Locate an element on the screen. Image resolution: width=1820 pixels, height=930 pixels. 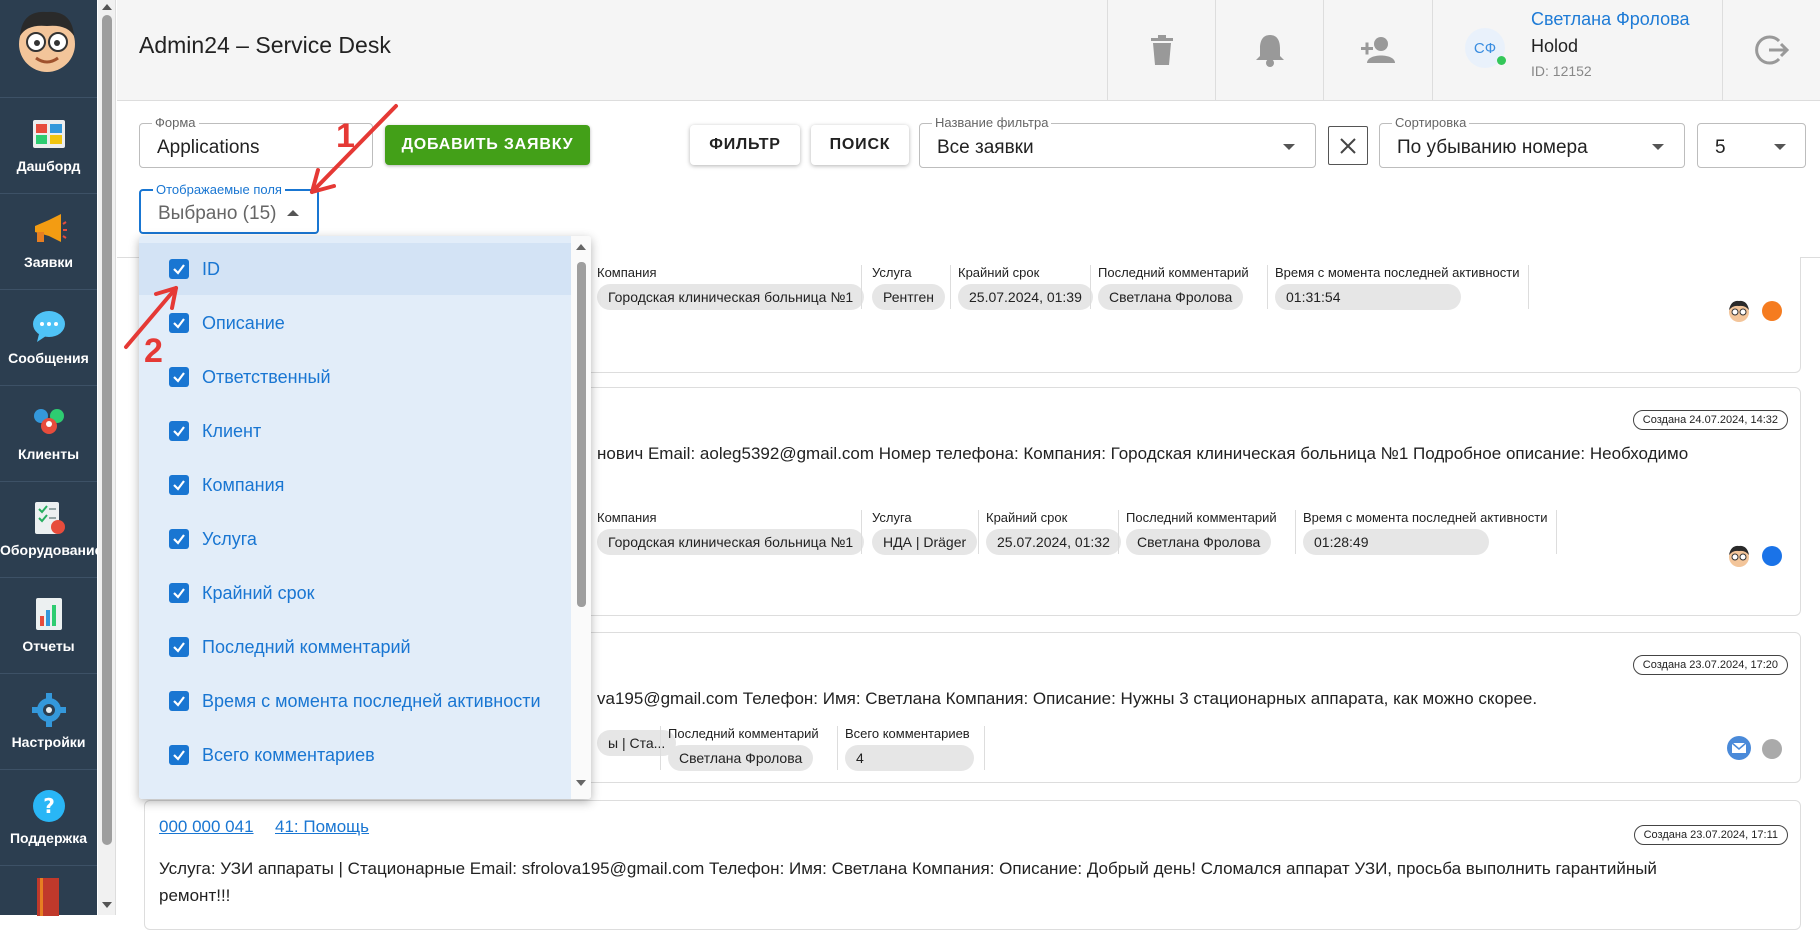
nav-item-equipment: Оборудование is located at coordinates (51, 529).